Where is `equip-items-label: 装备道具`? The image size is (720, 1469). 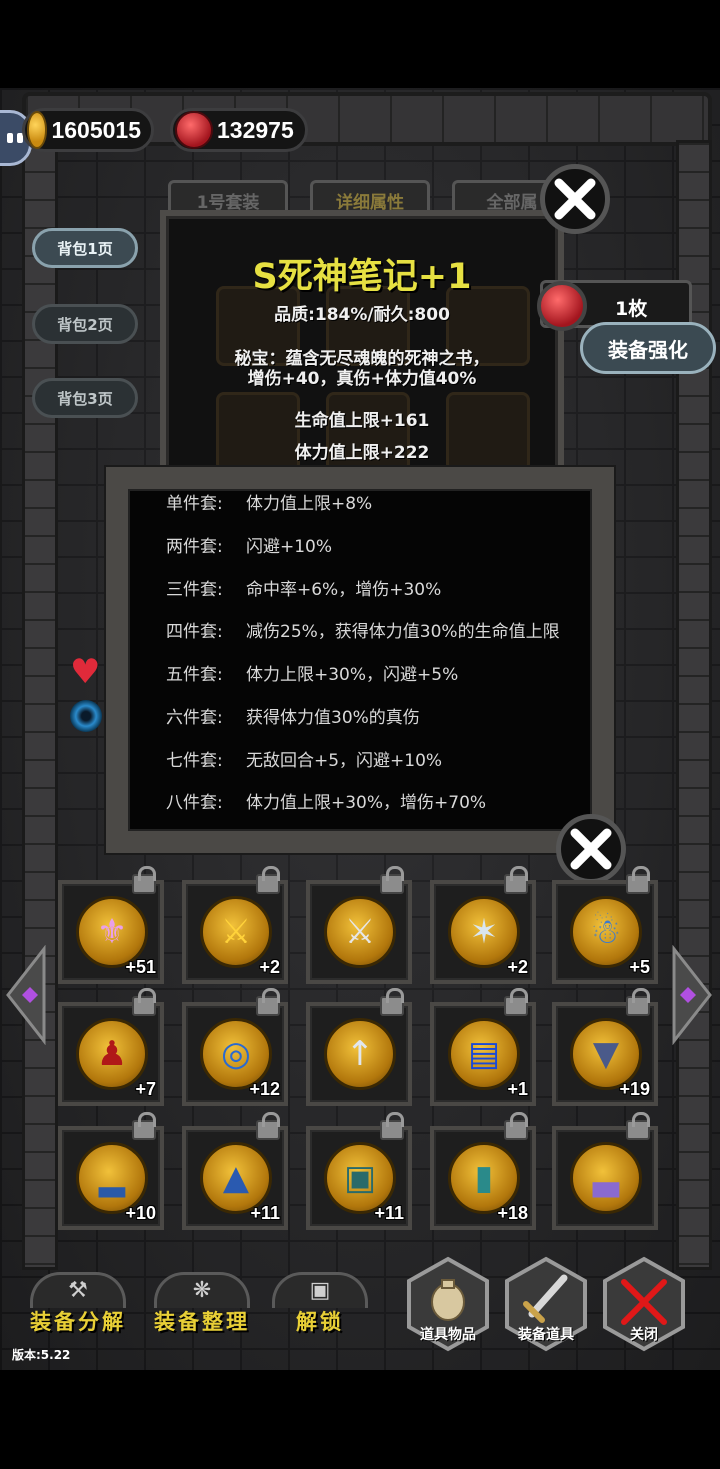
equip-items-label: 装备道具 is located at coordinates (546, 1335).